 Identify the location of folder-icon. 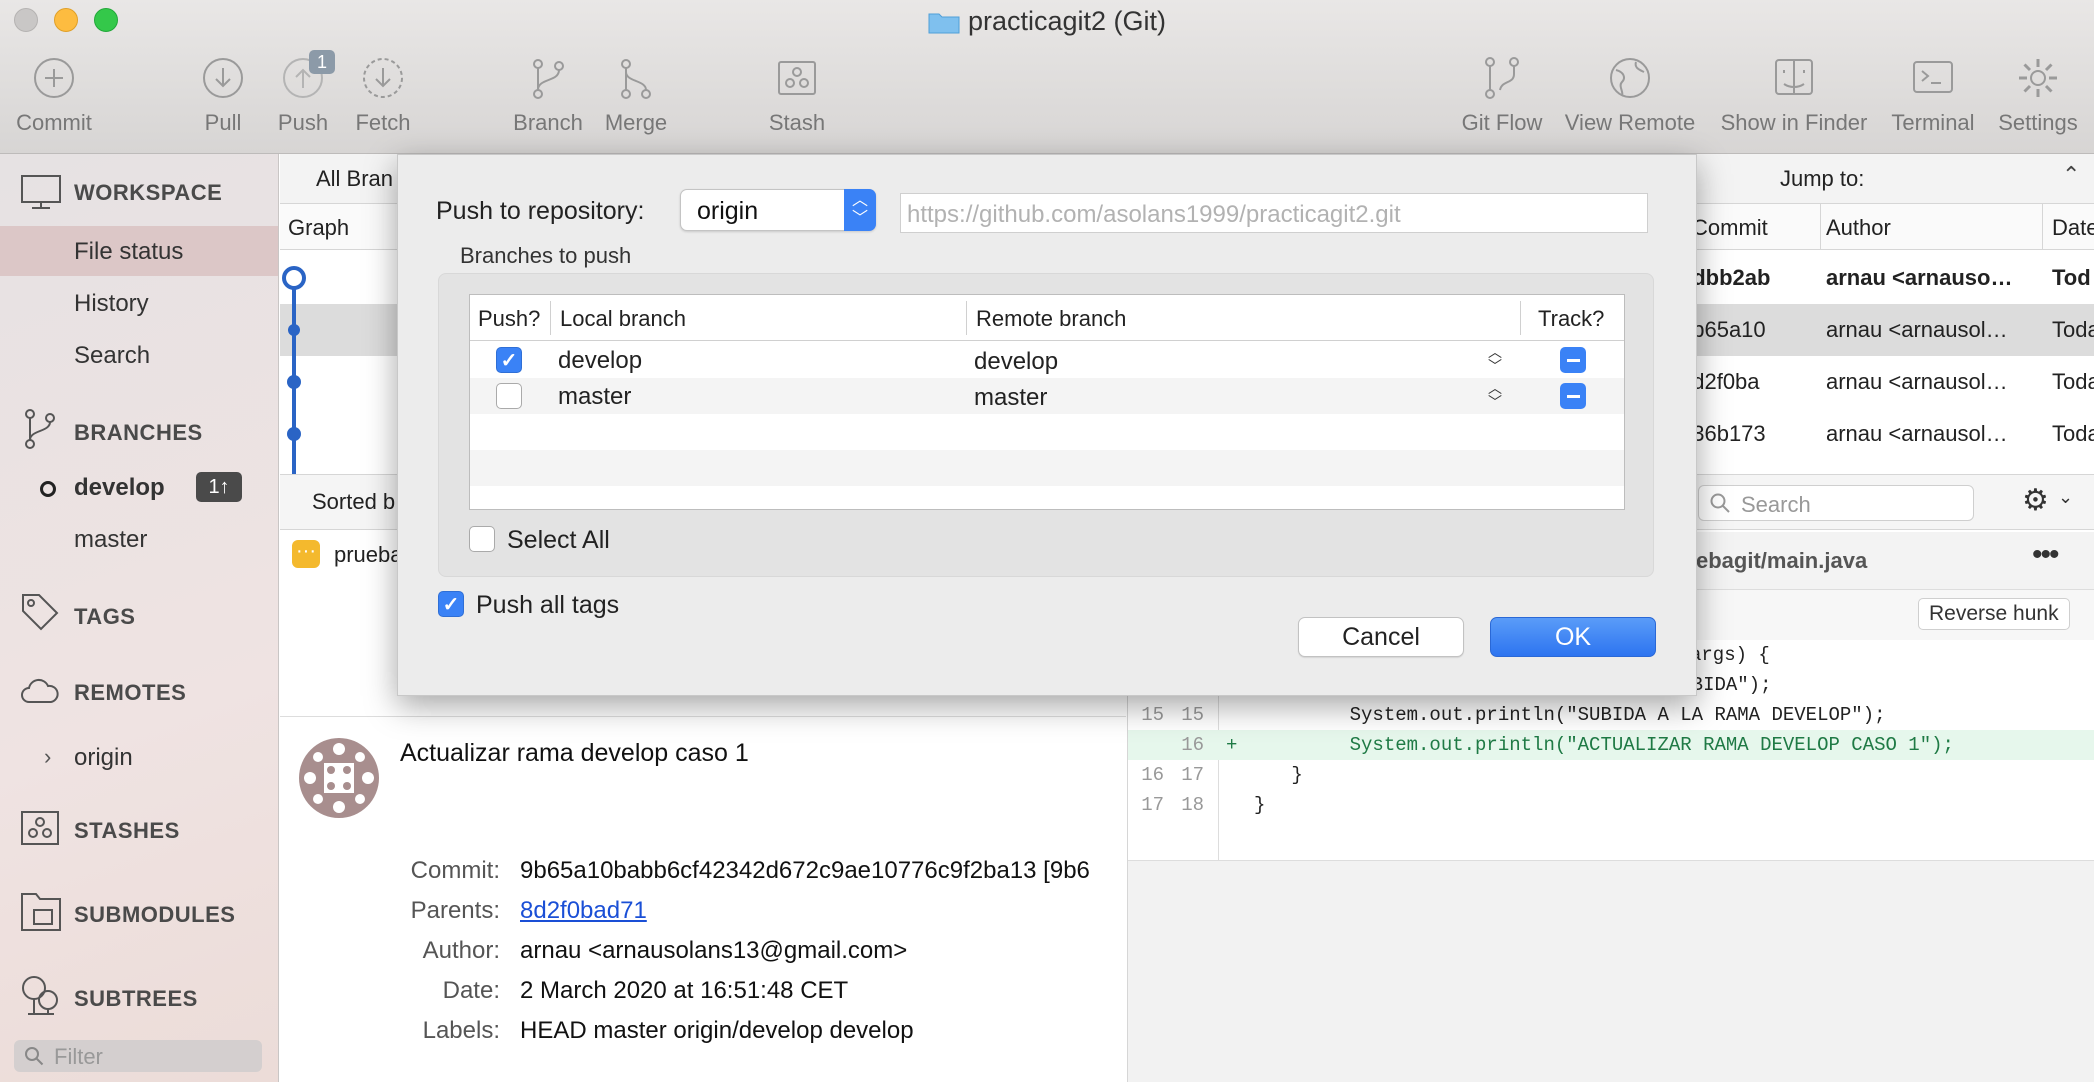
(944, 25).